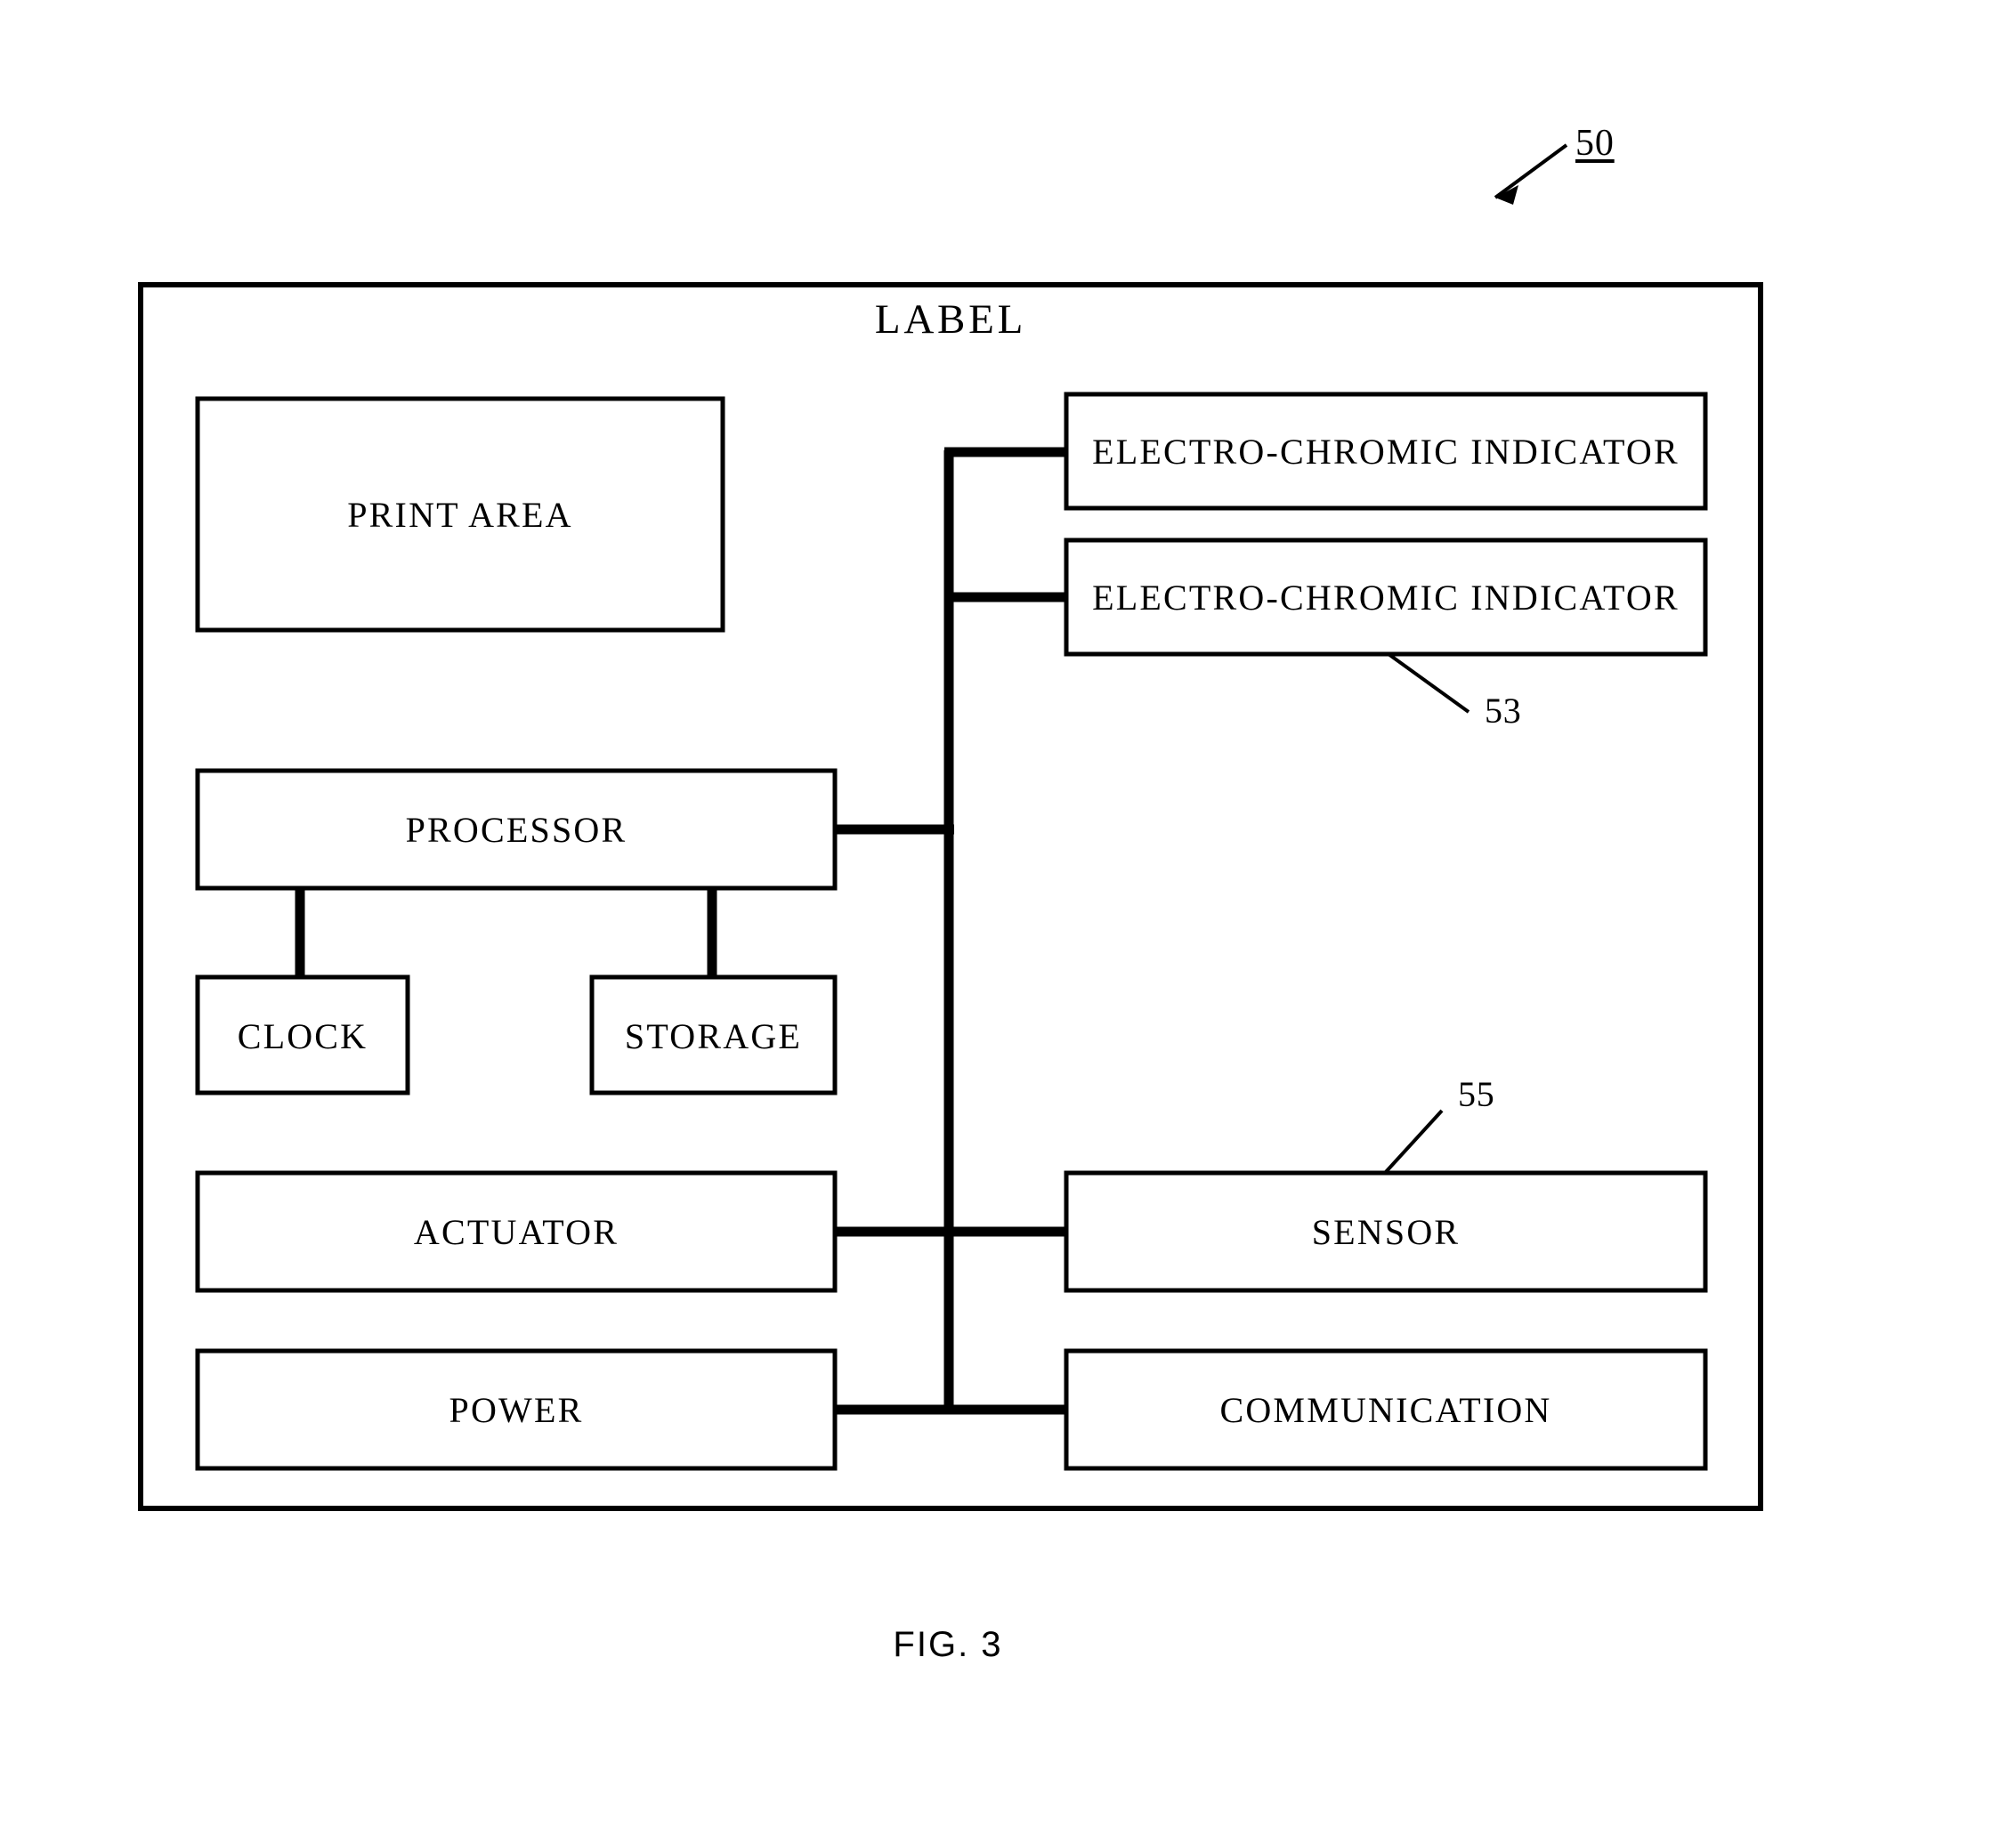 The width and height of the screenshot is (2016, 1835). What do you see at coordinates (516, 1410) in the screenshot?
I see `power-label: POWER` at bounding box center [516, 1410].